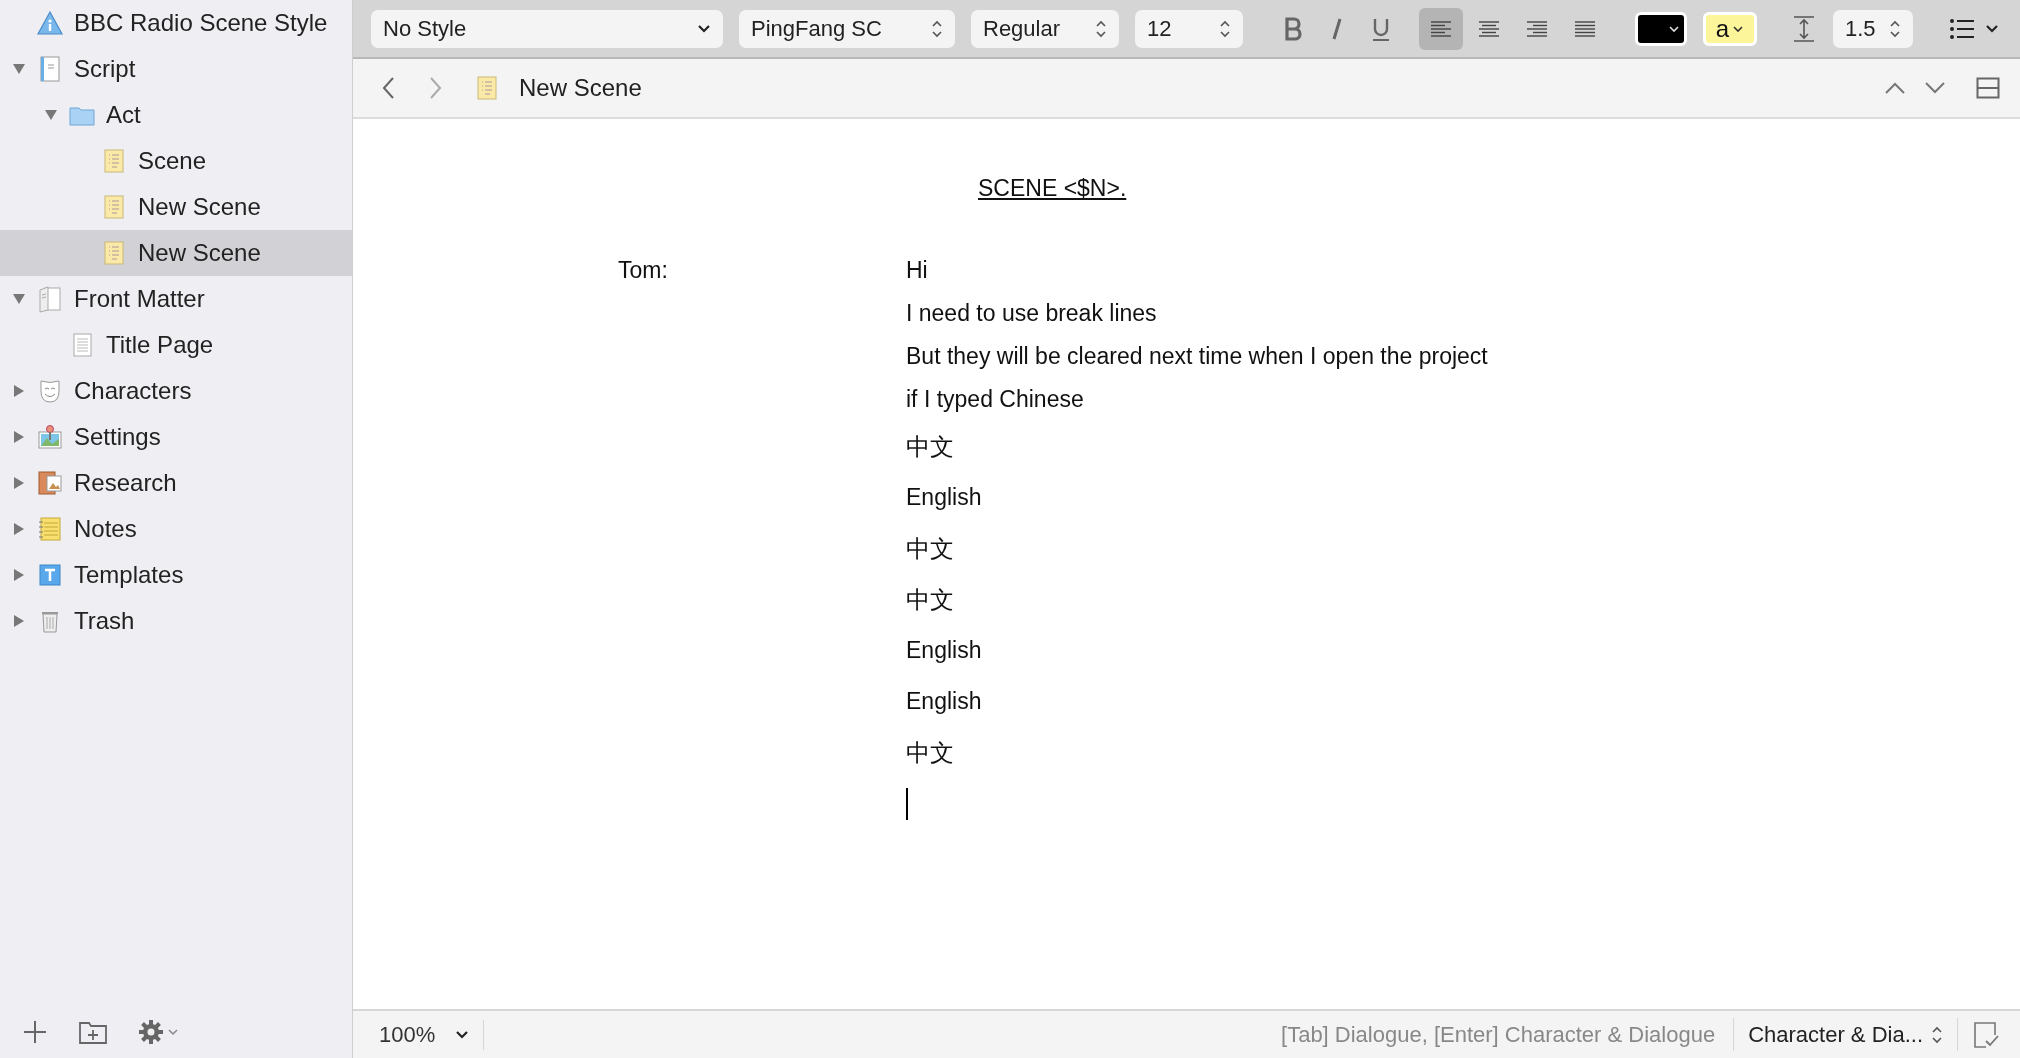 The width and height of the screenshot is (2020, 1058). I want to click on document-title: New Scene, so click(580, 88).